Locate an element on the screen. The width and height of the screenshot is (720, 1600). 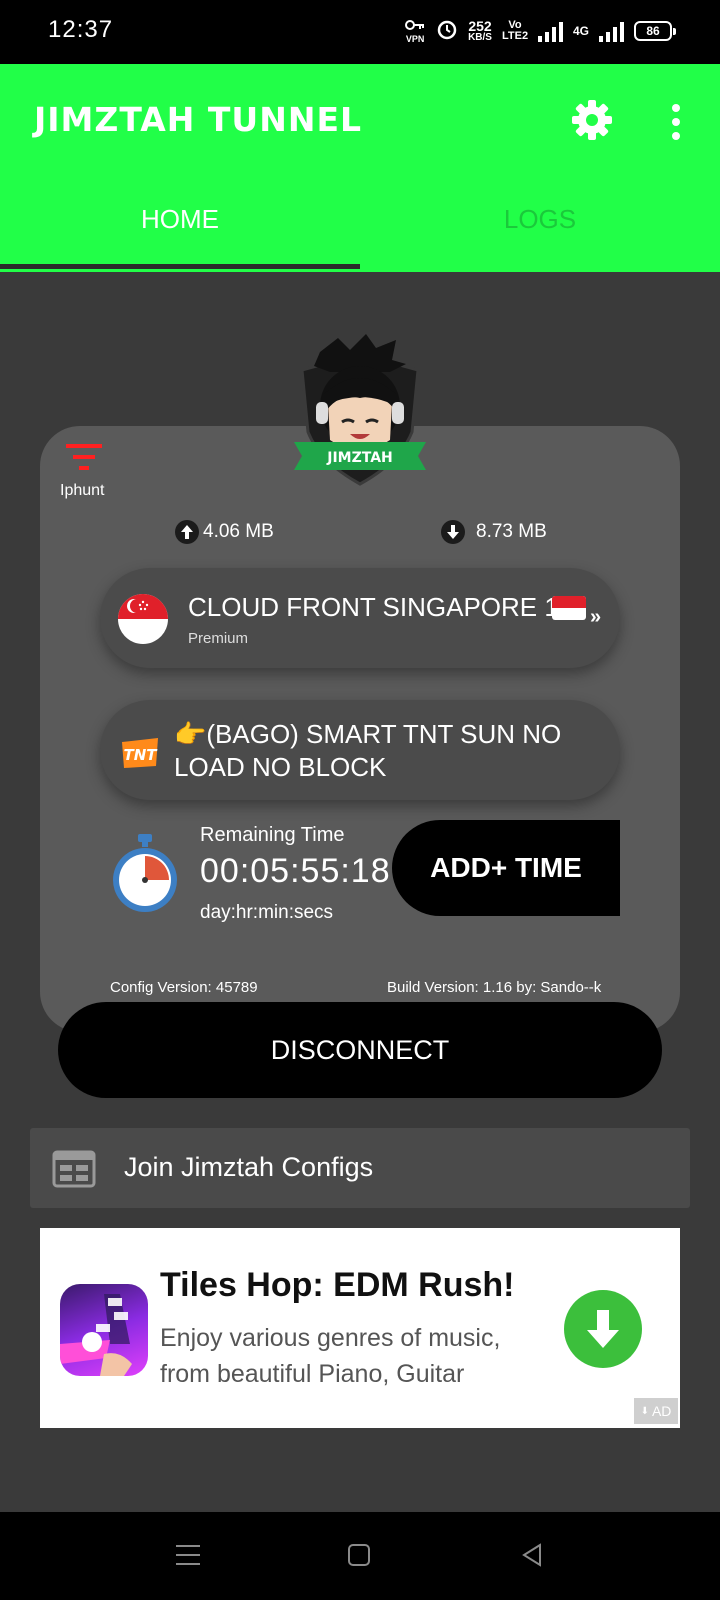
chevron-right-icon: » is located at coordinates (596, 617).